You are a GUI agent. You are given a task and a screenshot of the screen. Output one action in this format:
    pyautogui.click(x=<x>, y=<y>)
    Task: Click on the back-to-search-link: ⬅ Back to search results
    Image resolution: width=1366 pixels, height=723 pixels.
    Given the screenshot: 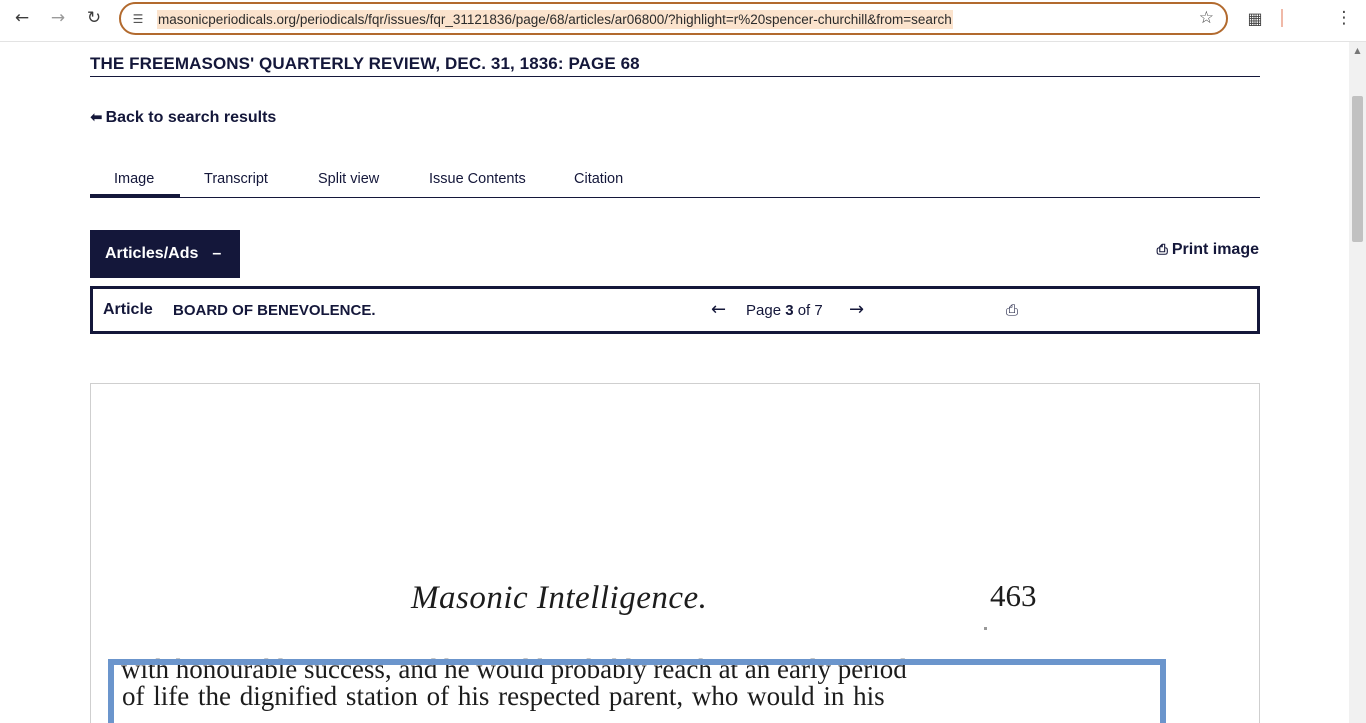 What is the action you would take?
    pyautogui.click(x=183, y=117)
    